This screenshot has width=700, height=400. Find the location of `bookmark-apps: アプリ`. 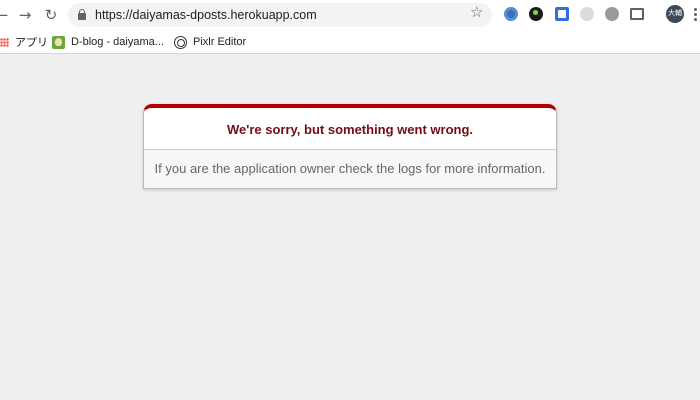

bookmark-apps: アプリ is located at coordinates (24, 42).